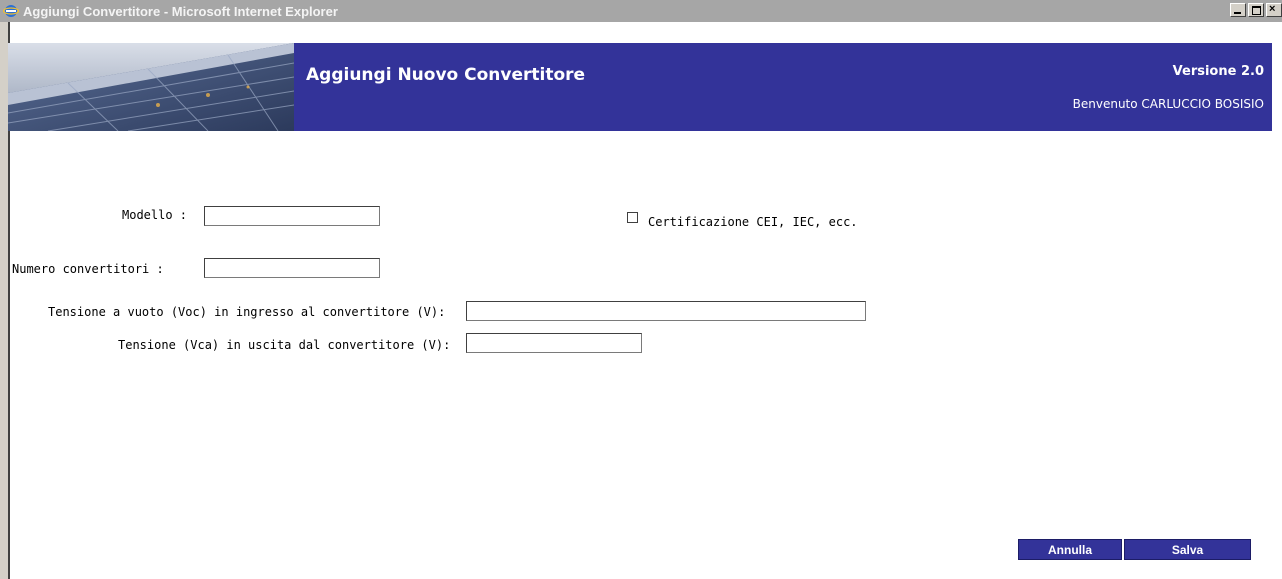  I want to click on close-button: ×, so click(1274, 10).